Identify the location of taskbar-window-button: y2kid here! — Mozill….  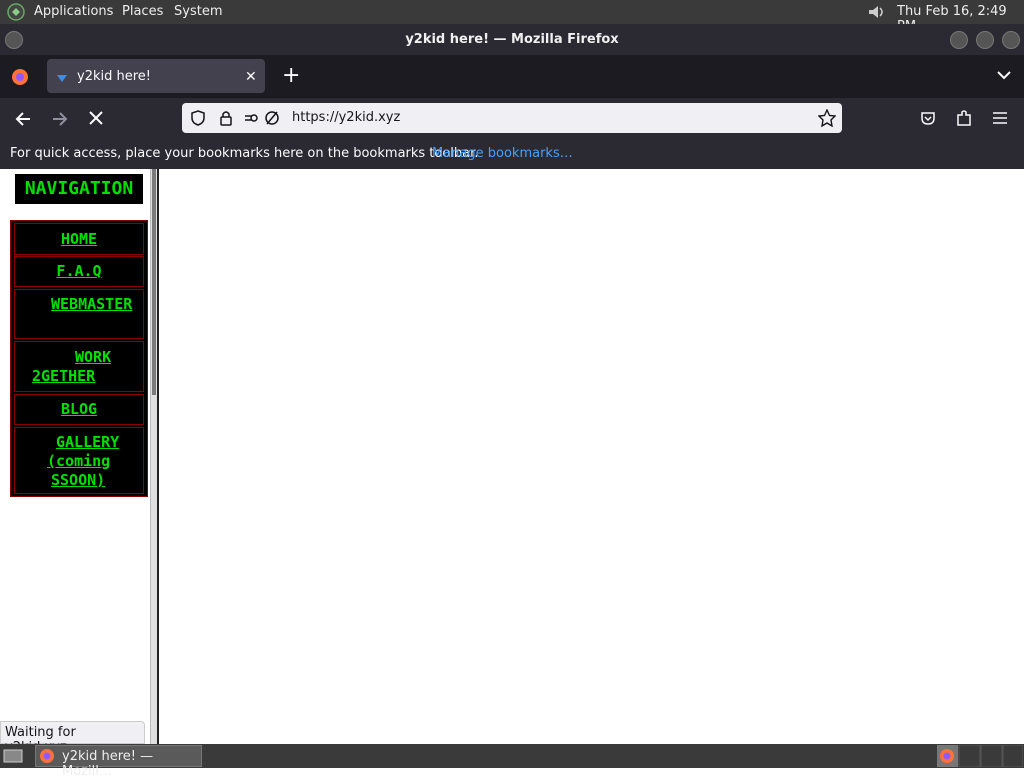
(118, 762).